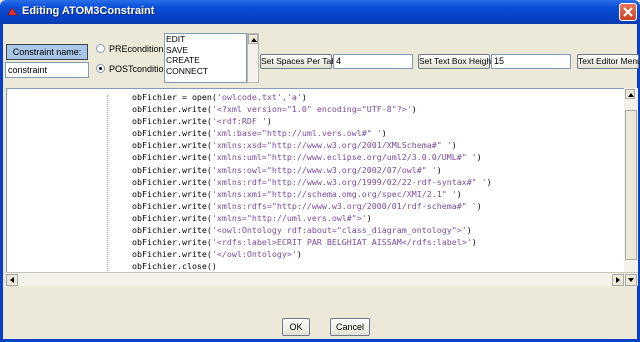 Image resolution: width=640 pixels, height=342 pixels. What do you see at coordinates (174, 97) in the screenshot?
I see `code-call: obFichier = open(` at bounding box center [174, 97].